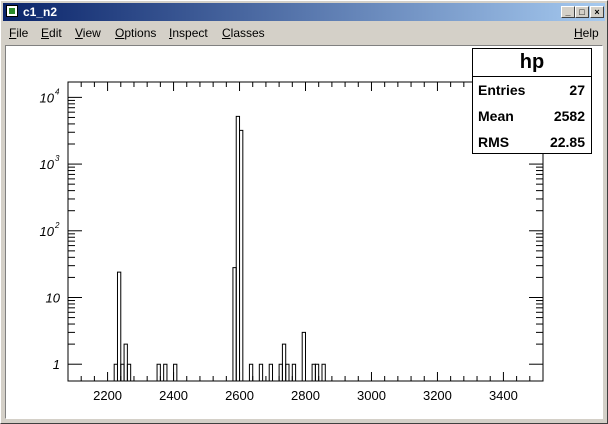 Image resolution: width=608 pixels, height=424 pixels. Describe the element at coordinates (57, 91) in the screenshot. I see `y-tick-exponent: 4` at that location.